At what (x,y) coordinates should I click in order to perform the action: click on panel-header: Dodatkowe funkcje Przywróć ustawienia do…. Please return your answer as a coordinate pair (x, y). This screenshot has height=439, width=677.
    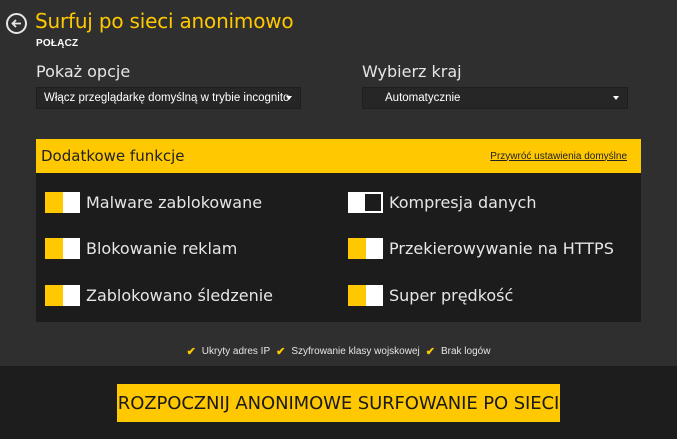
    Looking at the image, I should click on (338, 156).